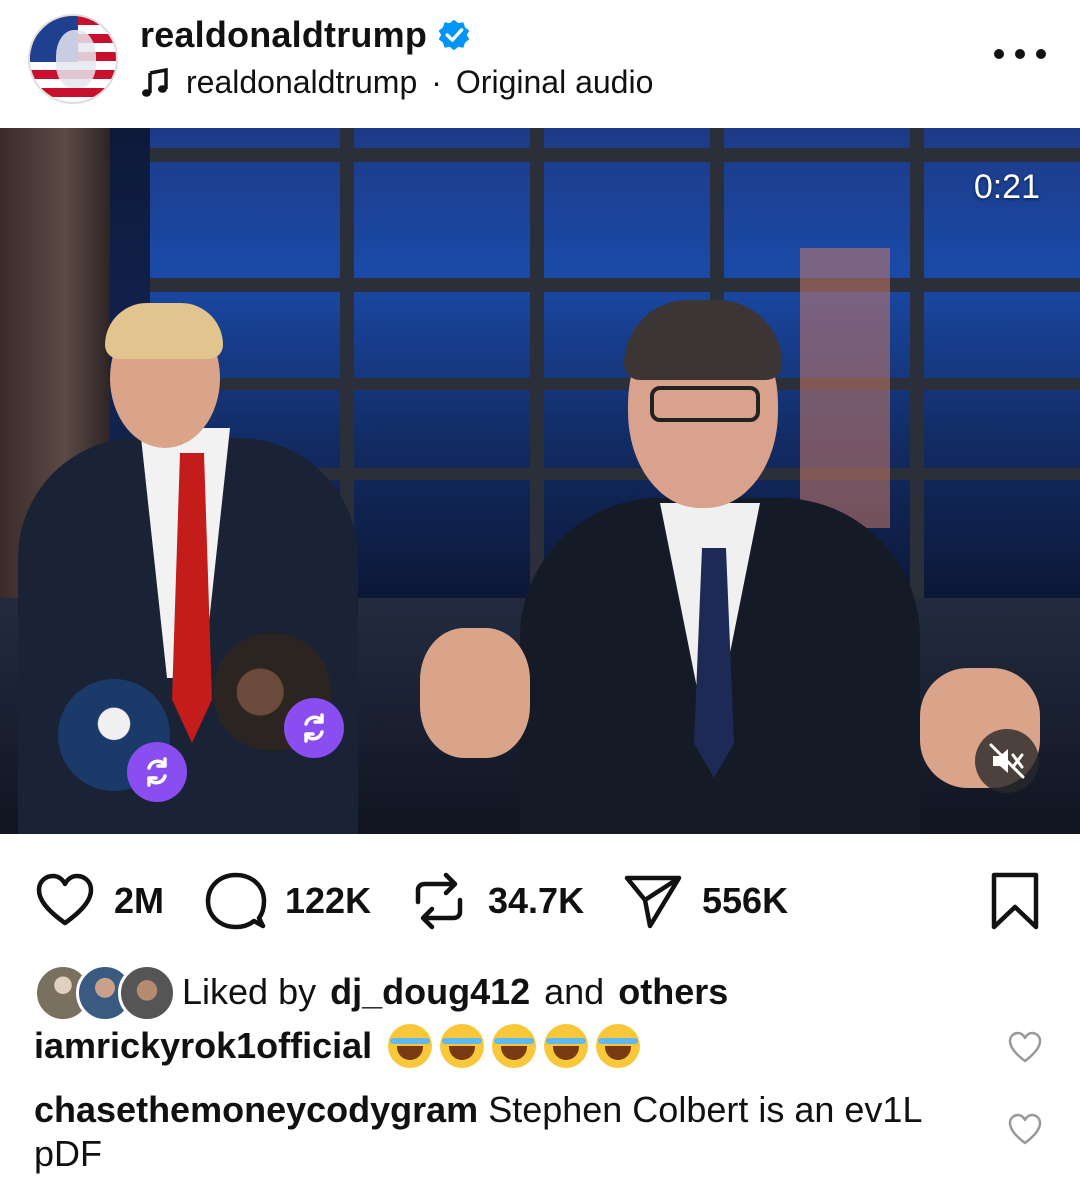 The image size is (1080, 1201). Describe the element at coordinates (147, 993) in the screenshot. I see `liker-avatar` at that location.